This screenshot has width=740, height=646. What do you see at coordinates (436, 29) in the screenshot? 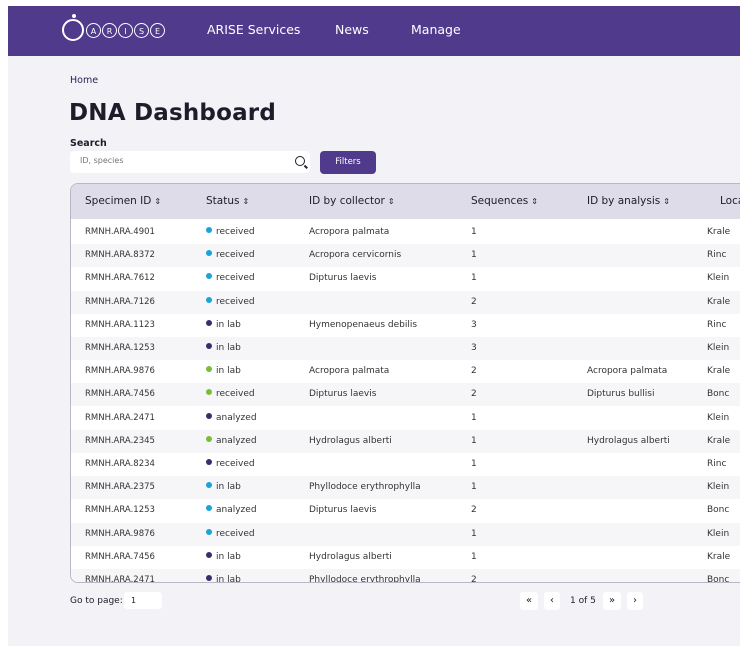
I see `nav-manage: Manage` at bounding box center [436, 29].